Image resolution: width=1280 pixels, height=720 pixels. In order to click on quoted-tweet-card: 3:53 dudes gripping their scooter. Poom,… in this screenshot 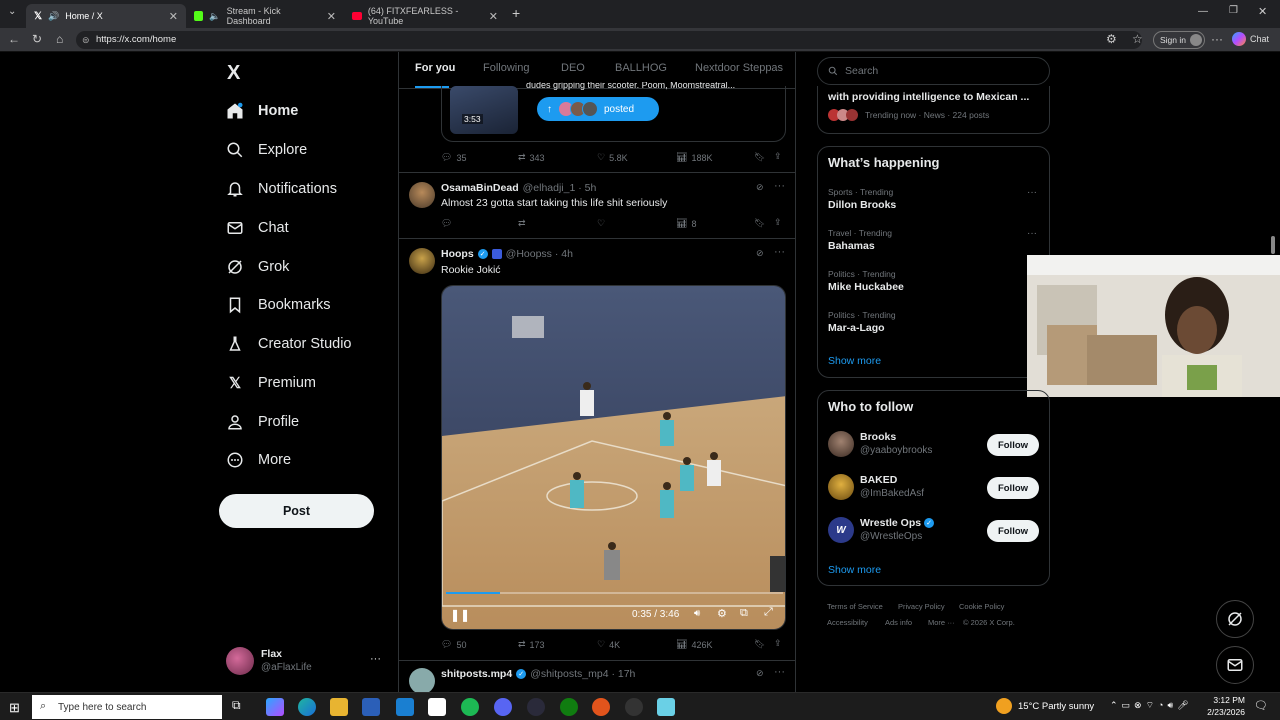, I will do `click(613, 112)`.